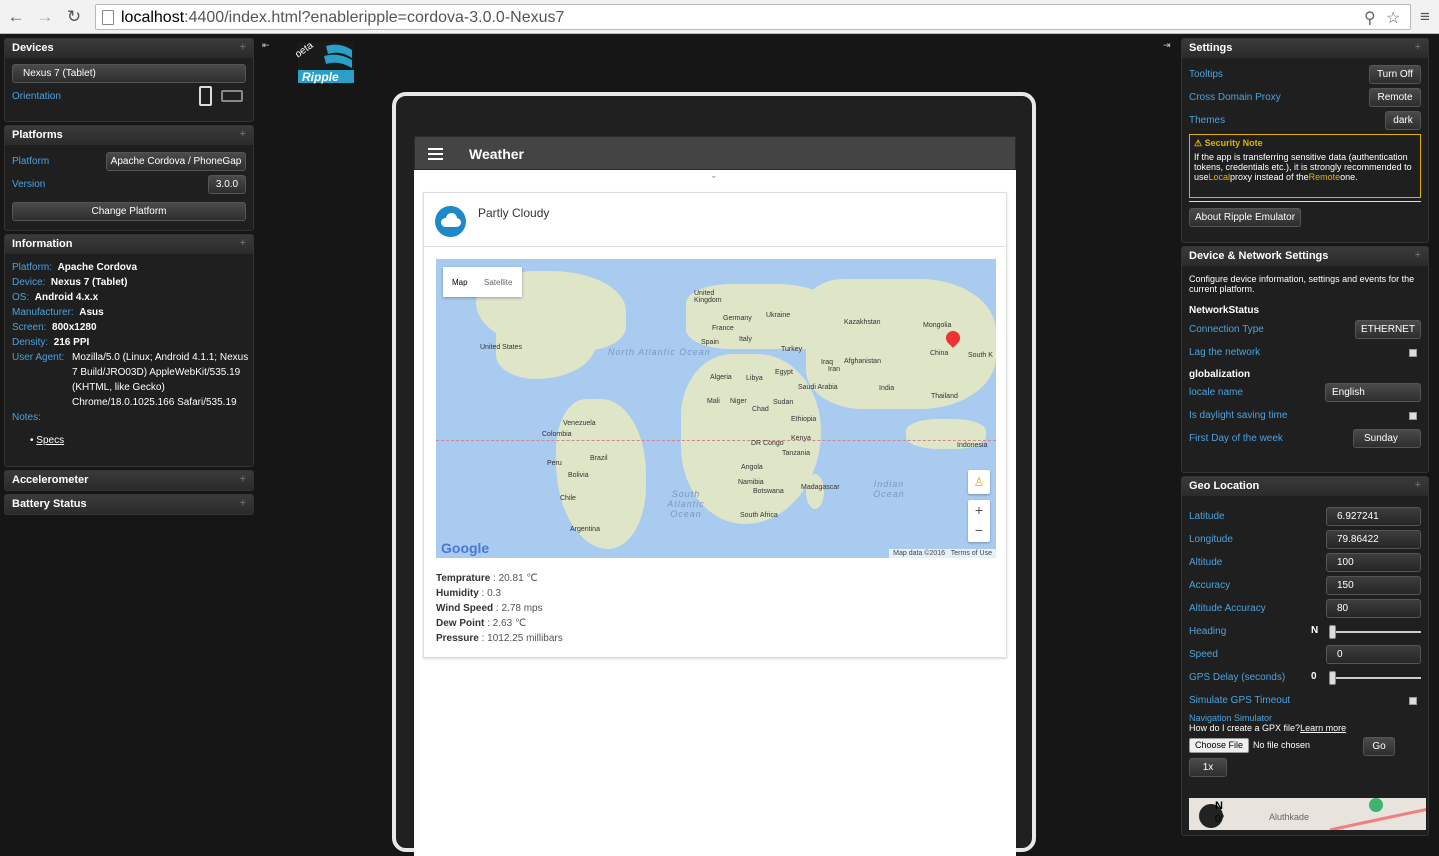 The height and width of the screenshot is (856, 1439). I want to click on geo-map: N 0° Aluthkade, so click(1307, 814).